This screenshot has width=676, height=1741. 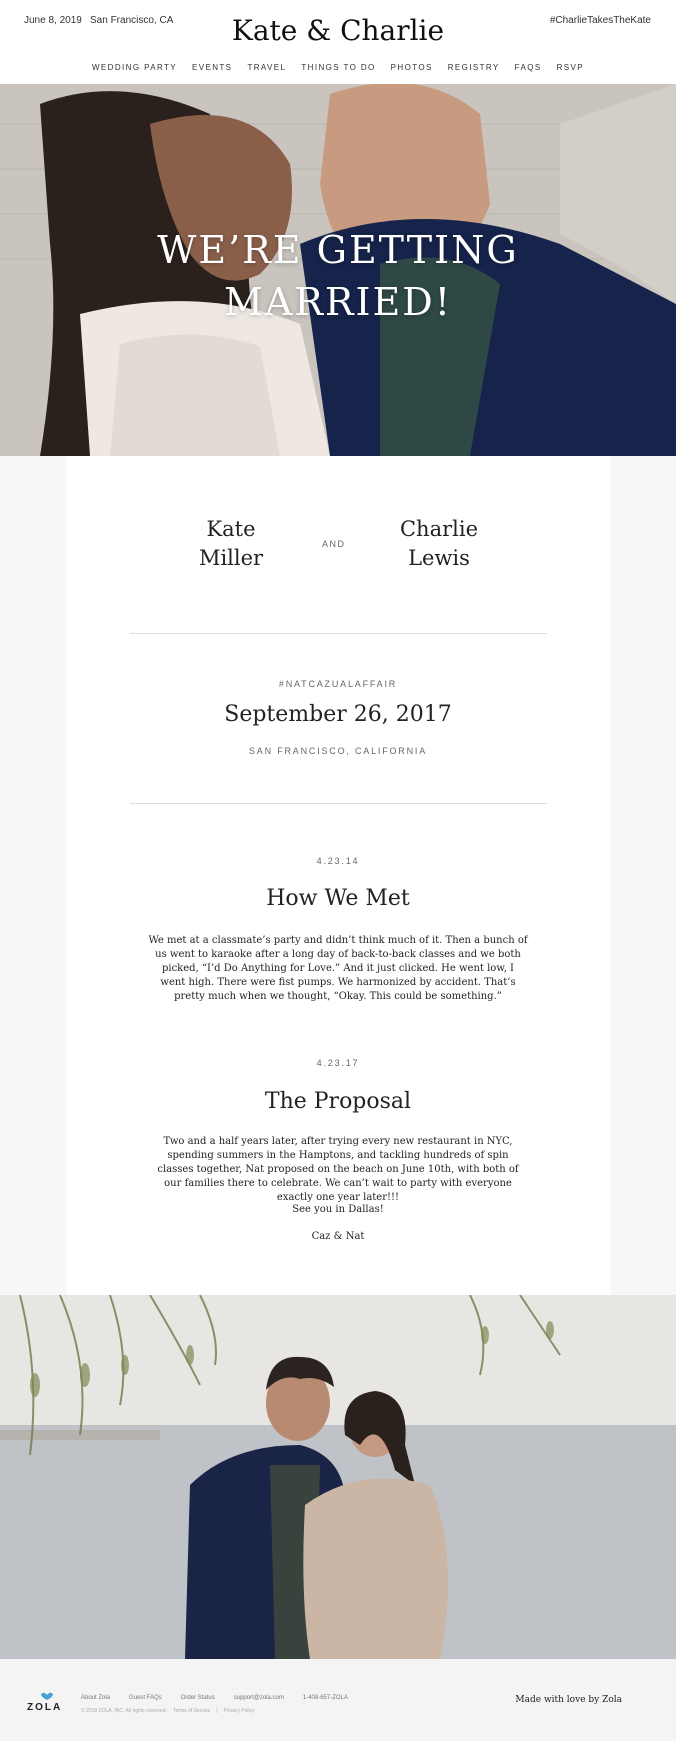 What do you see at coordinates (338, 1236) in the screenshot?
I see `story-signature: Caz & Nat` at bounding box center [338, 1236].